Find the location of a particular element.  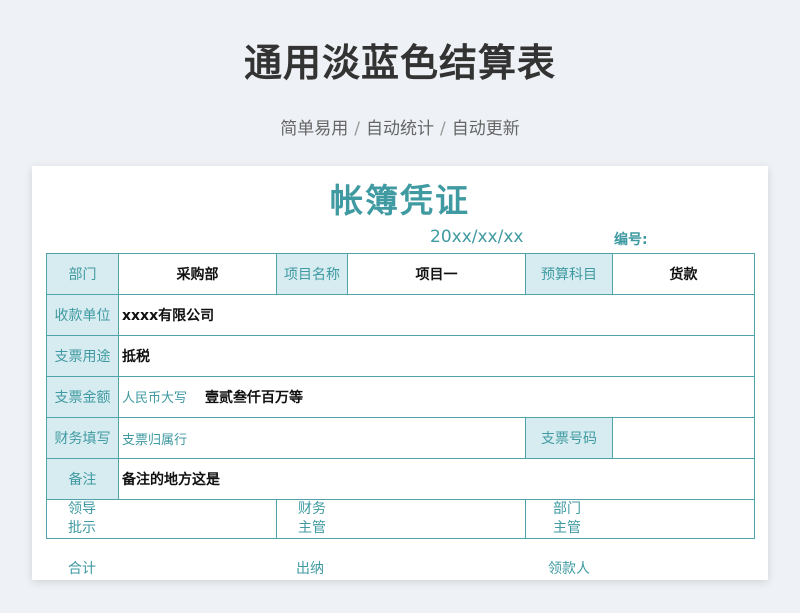

table-row: 部门 采购部 项目名称 项目一 预算科目 货款 is located at coordinates (400, 274).